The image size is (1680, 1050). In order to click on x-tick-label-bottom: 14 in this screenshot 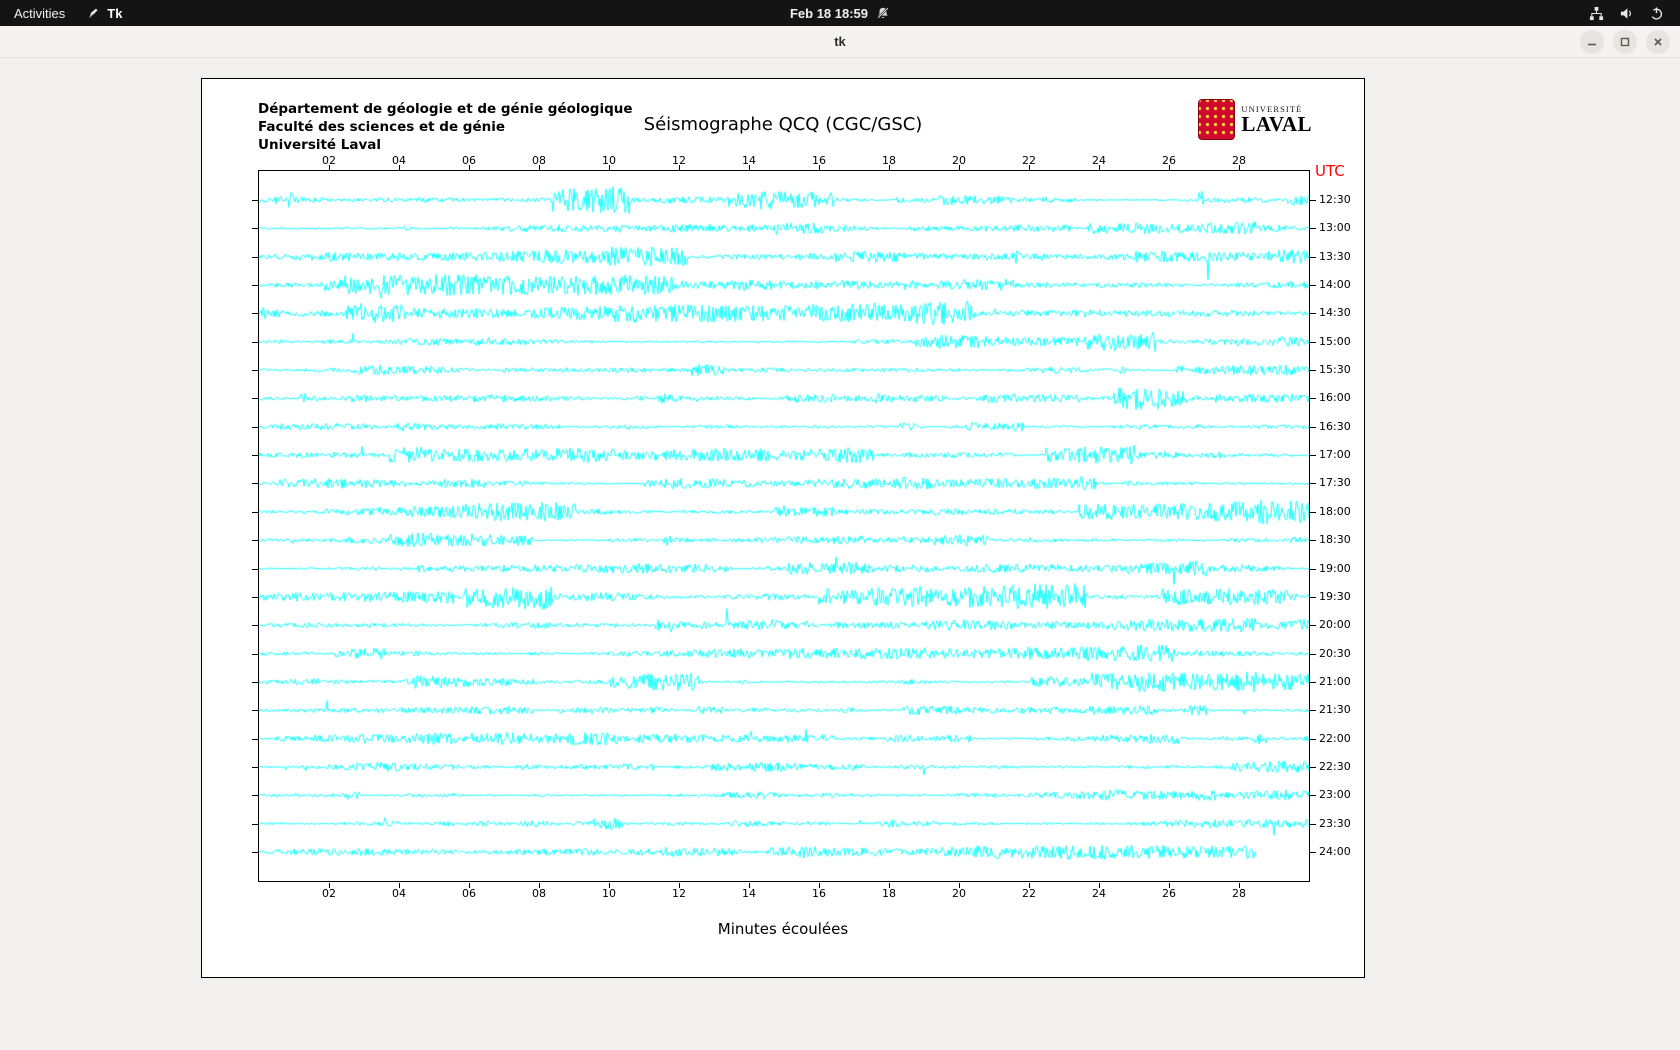, I will do `click(749, 893)`.